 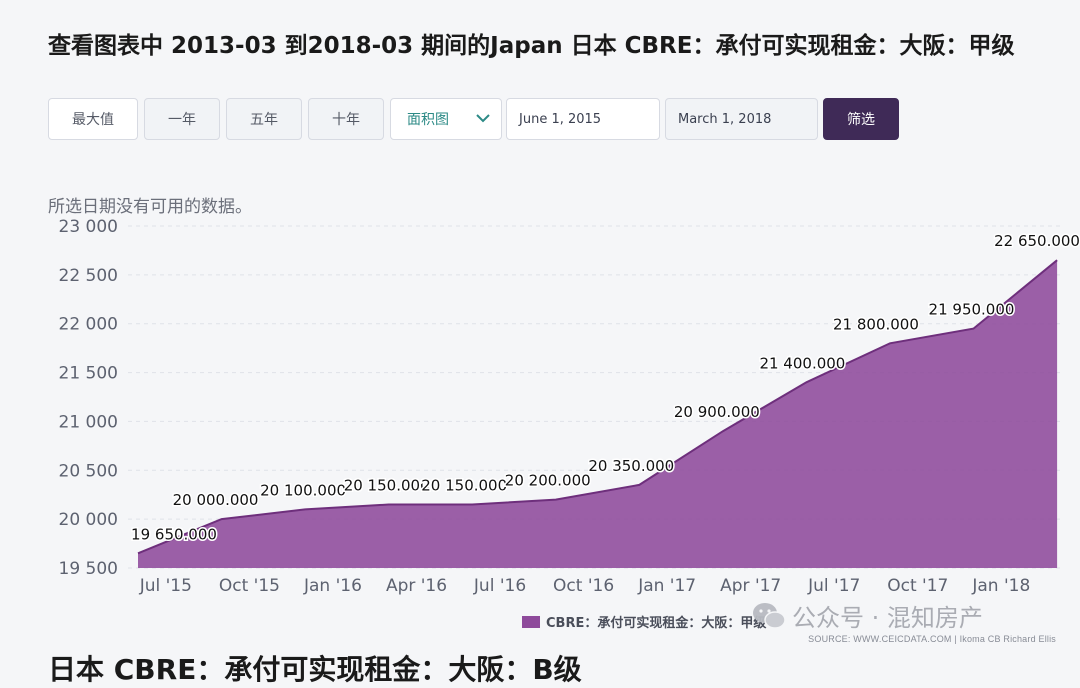 I want to click on x-tick-label: Jan '18, so click(x=1000, y=586).